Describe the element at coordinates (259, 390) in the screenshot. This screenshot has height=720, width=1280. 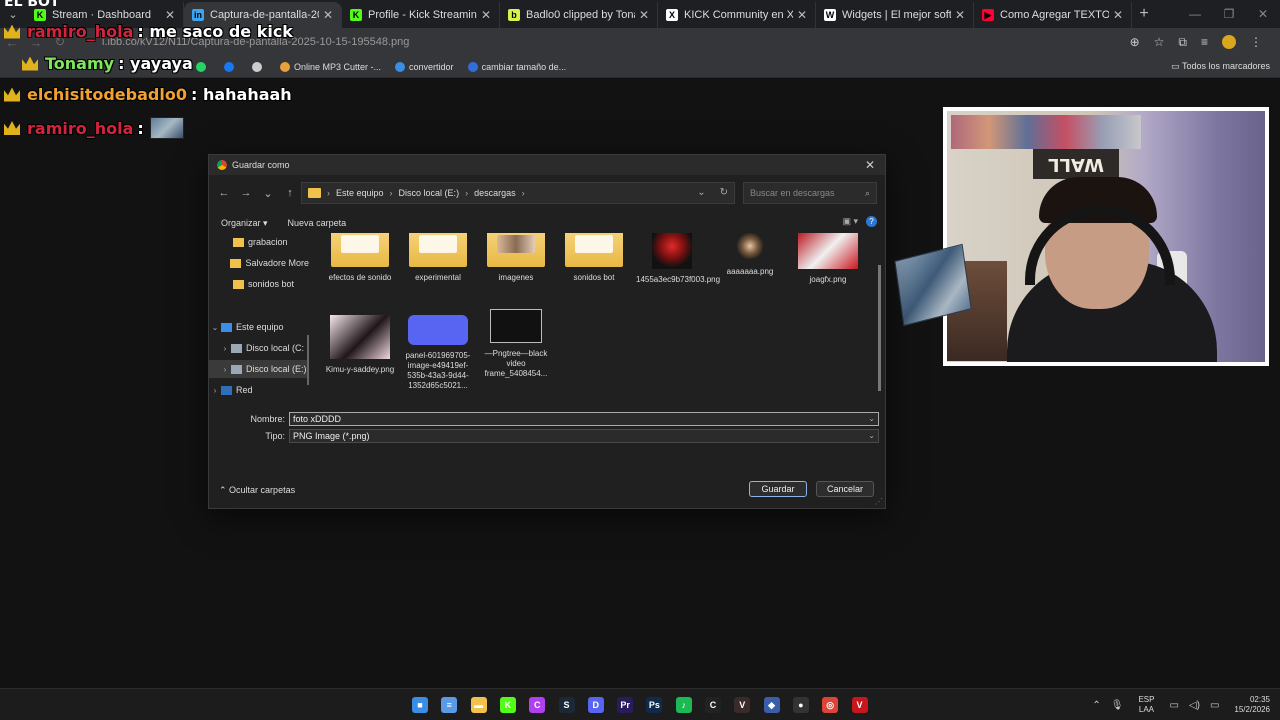
I see `nav-item: › Red` at that location.